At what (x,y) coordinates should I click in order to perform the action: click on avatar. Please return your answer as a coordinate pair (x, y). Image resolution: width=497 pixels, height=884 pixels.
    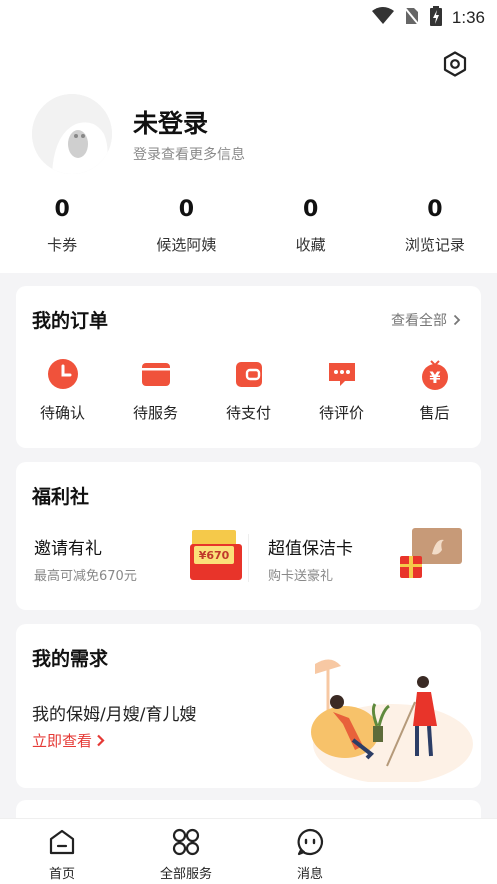
    Looking at the image, I should click on (72, 134).